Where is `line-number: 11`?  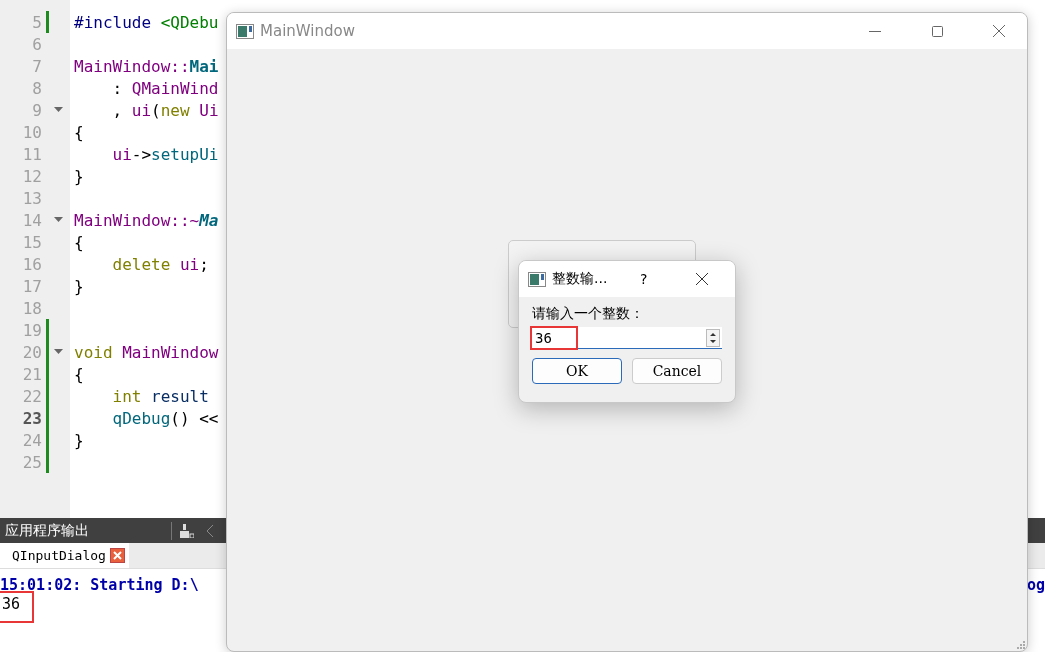 line-number: 11 is located at coordinates (31, 154).